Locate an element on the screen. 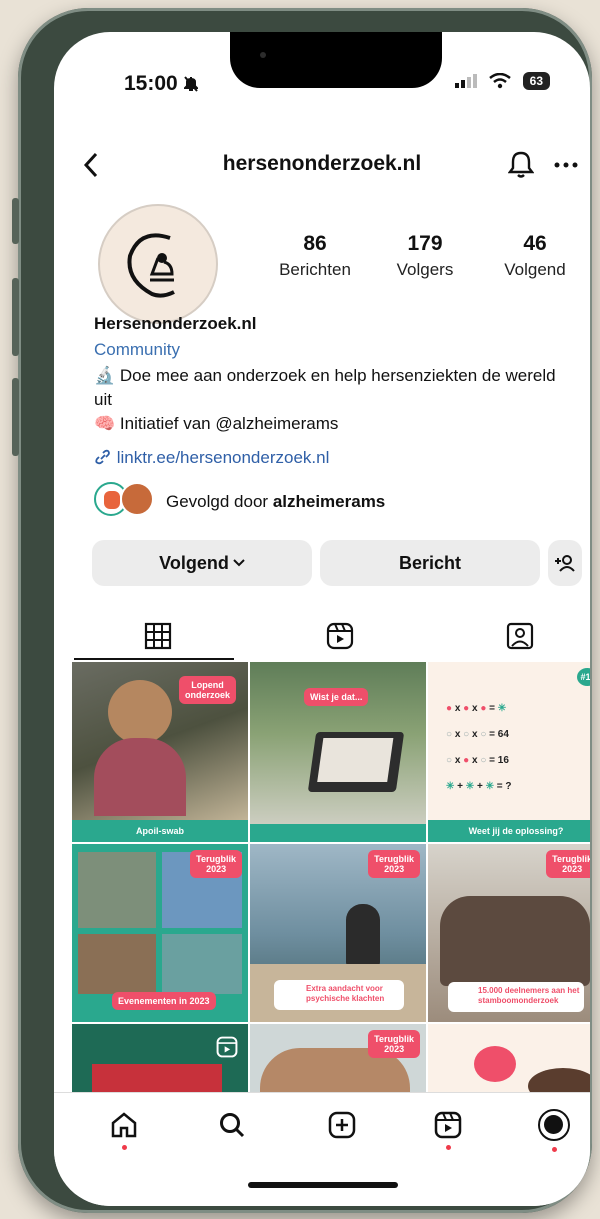  profile-nav-avatar is located at coordinates (554, 1125).